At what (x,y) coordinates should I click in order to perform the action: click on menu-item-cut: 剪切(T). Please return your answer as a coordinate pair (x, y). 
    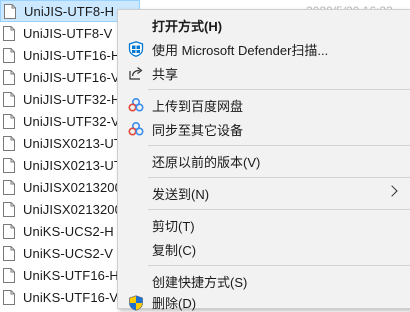
    Looking at the image, I should click on (264, 225).